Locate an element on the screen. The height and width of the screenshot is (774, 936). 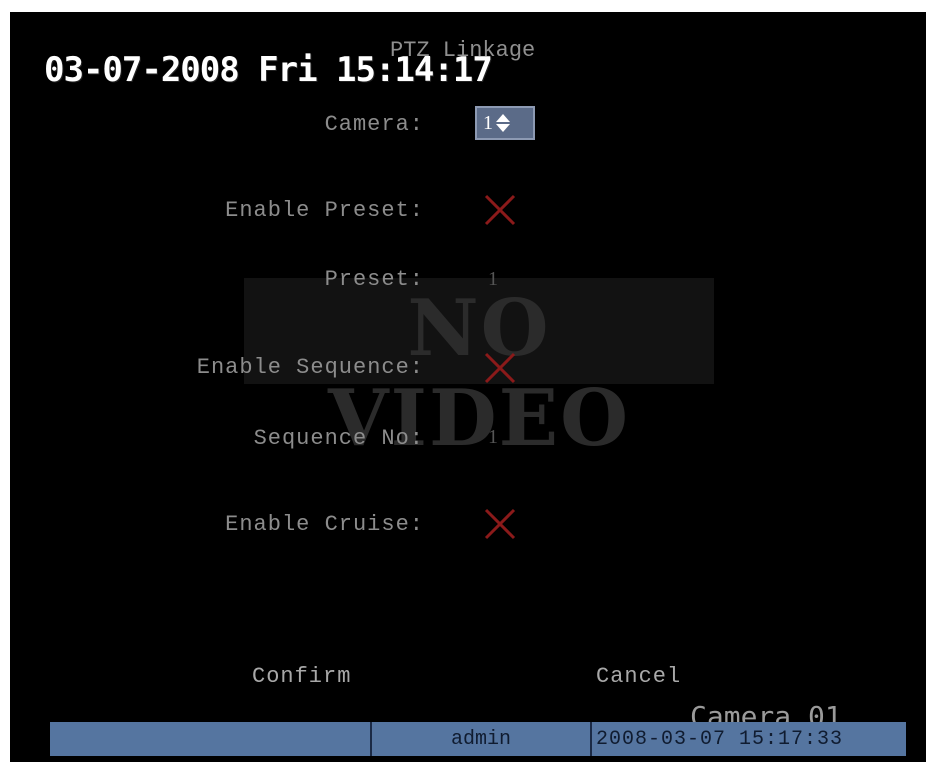
enable-preset-label: Enable Preset: is located at coordinates (324, 210).